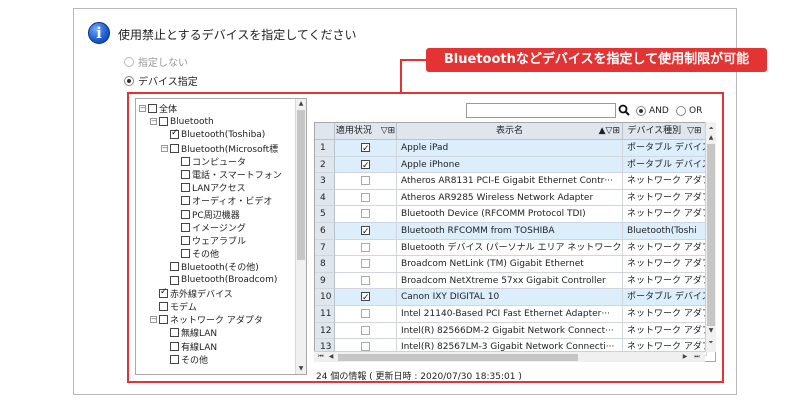 Image resolution: width=810 pixels, height=404 pixels. I want to click on tree-item: その他, so click(189, 359).